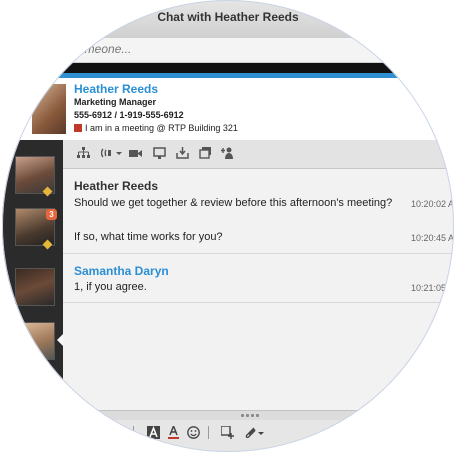 This screenshot has width=457, height=452. I want to click on contact-avatar, so click(49, 109).